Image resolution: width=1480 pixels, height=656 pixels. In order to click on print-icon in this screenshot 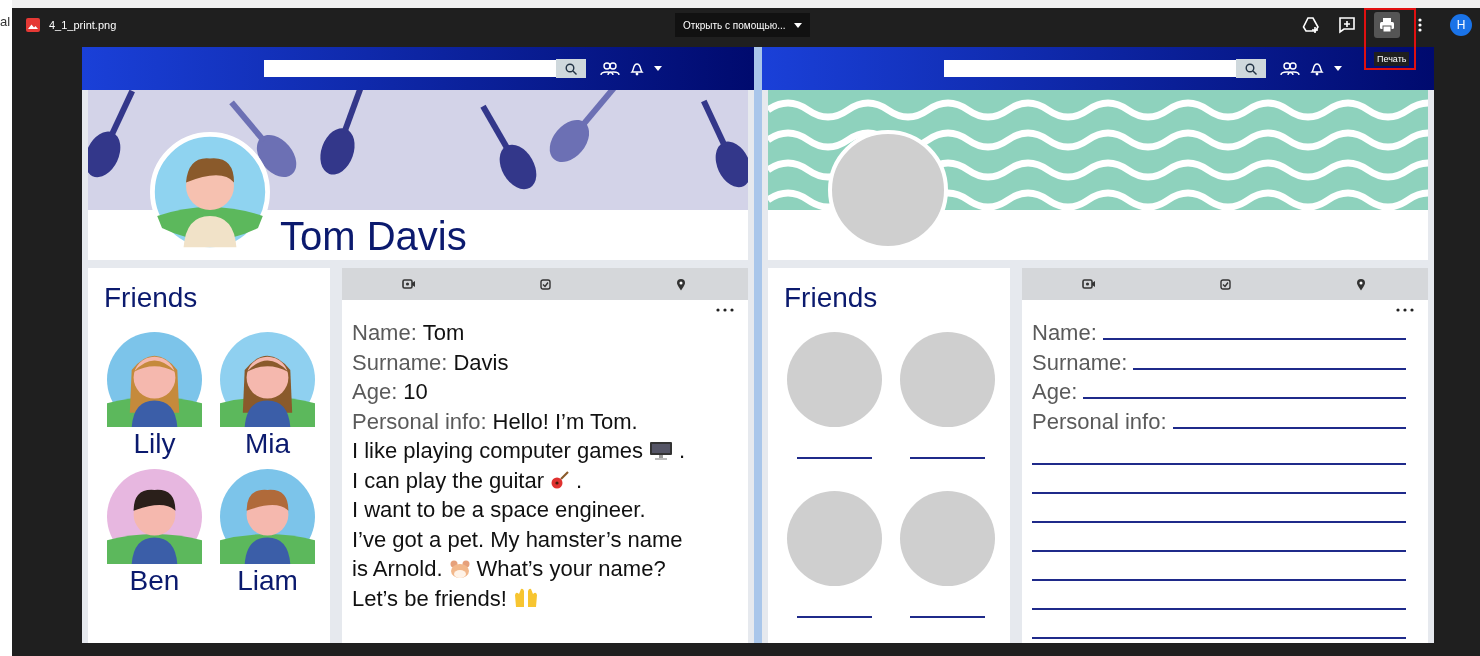, I will do `click(1387, 25)`.